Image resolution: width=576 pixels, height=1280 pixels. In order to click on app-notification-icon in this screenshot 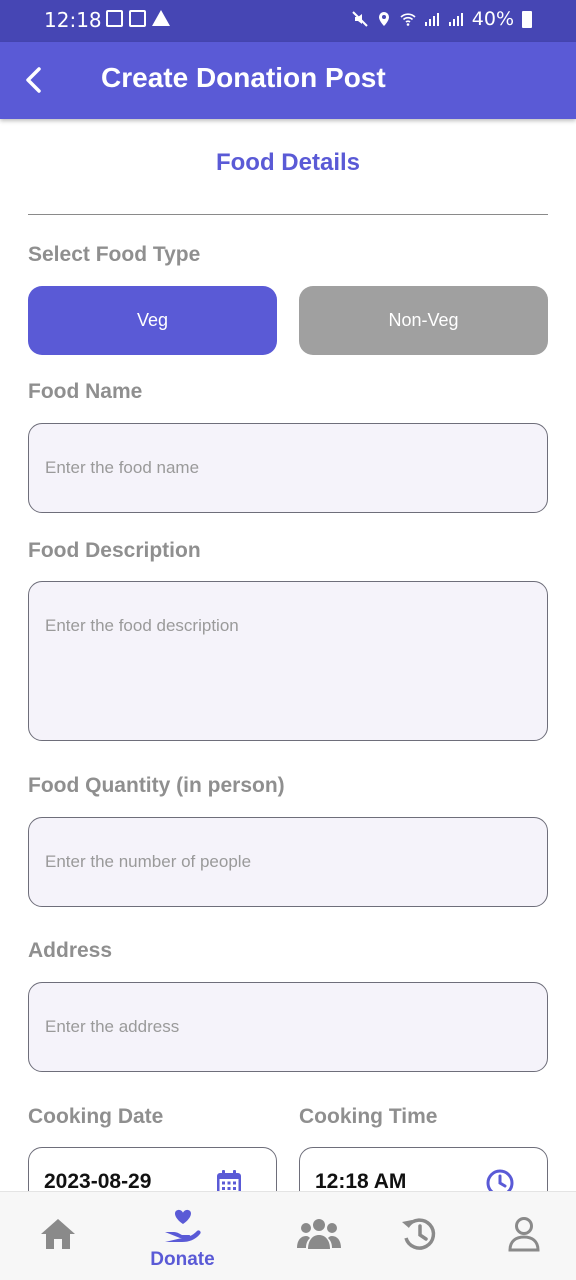, I will do `click(137, 18)`.